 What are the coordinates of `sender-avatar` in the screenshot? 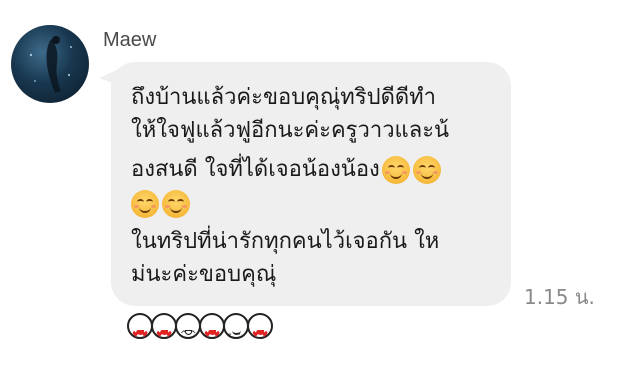 It's located at (50, 64).